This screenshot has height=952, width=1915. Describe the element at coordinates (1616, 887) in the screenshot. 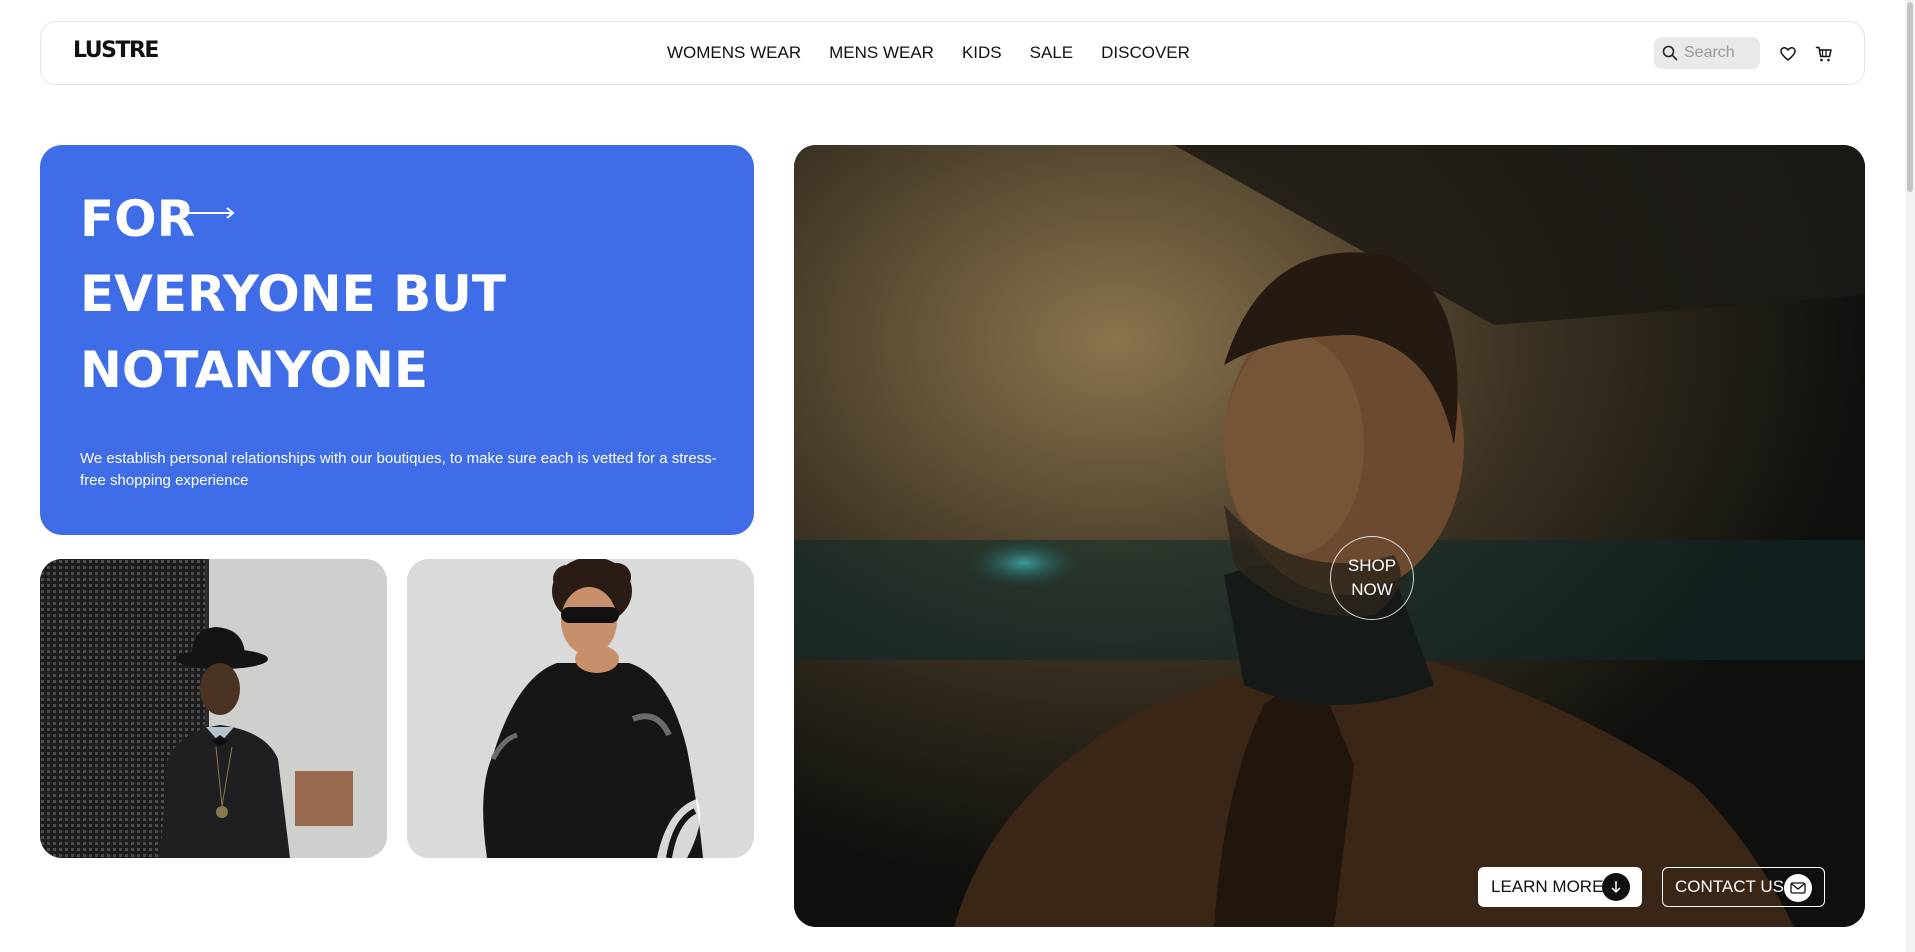

I see `arrow-down-icon` at that location.